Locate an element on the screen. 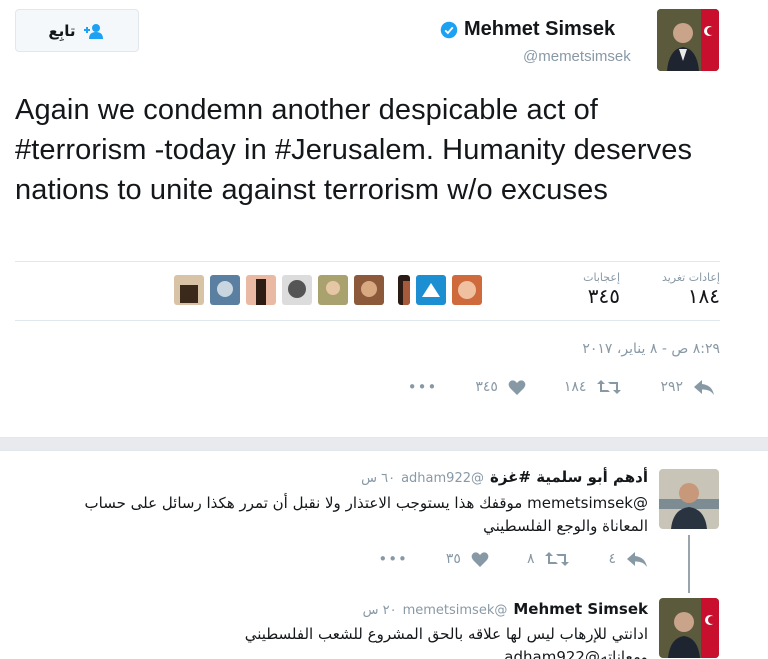  retweets-stat: إعادات تغريد ١٨٤ is located at coordinates (680, 289).